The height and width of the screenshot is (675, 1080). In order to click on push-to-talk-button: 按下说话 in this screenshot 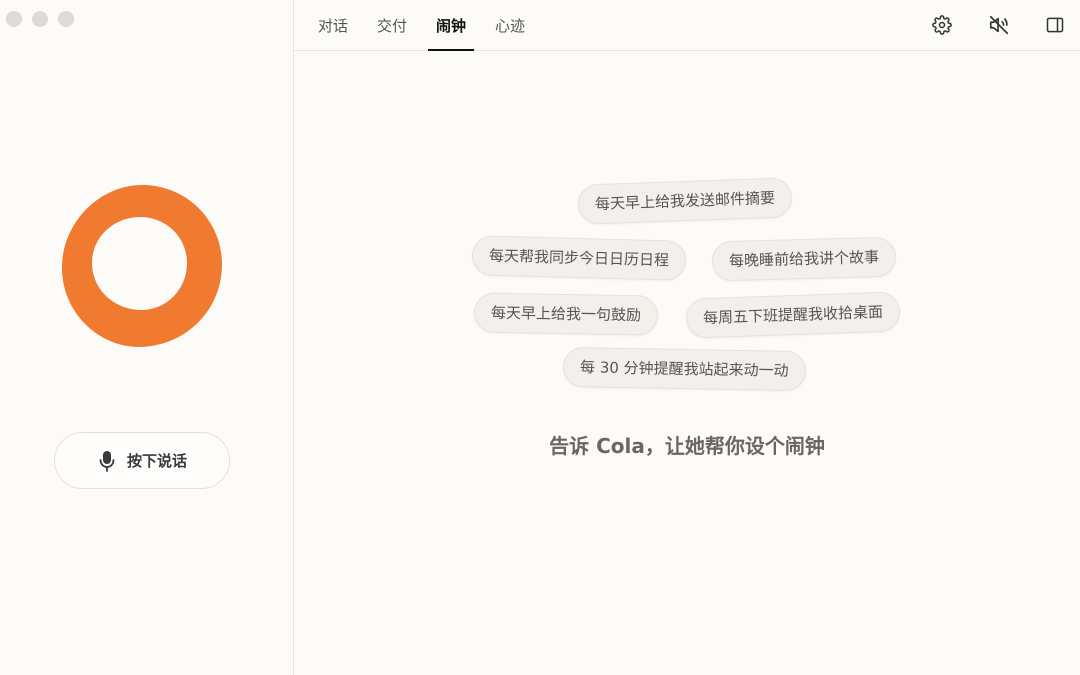, I will do `click(142, 460)`.